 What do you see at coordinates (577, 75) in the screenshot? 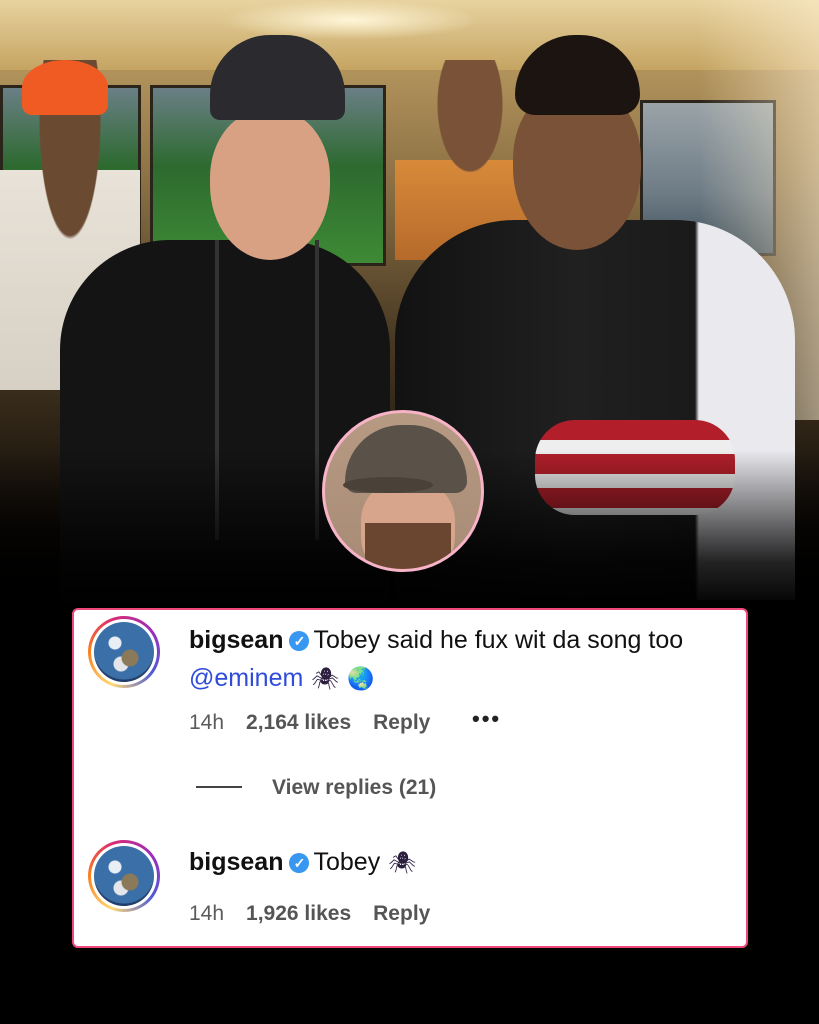
I see `hair` at bounding box center [577, 75].